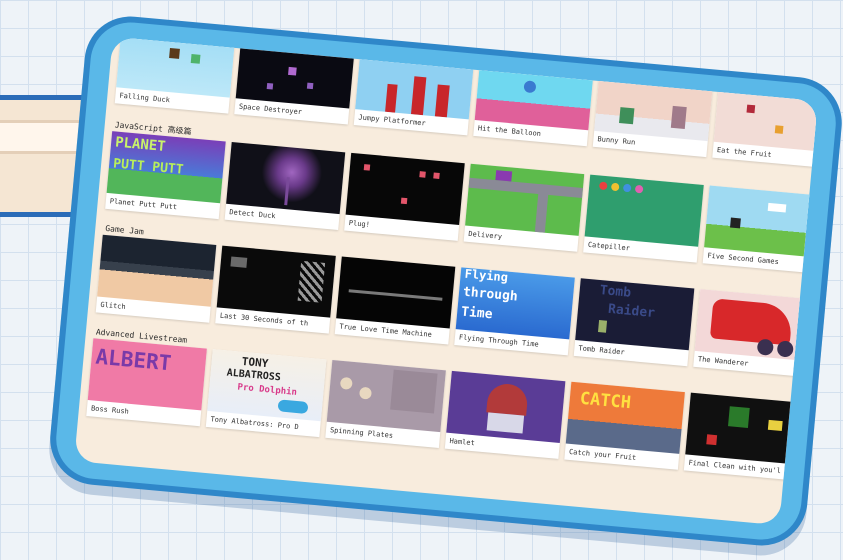 This screenshot has height=560, width=843. I want to click on game-card-five-second-games: Five Second Games, so click(760, 229).